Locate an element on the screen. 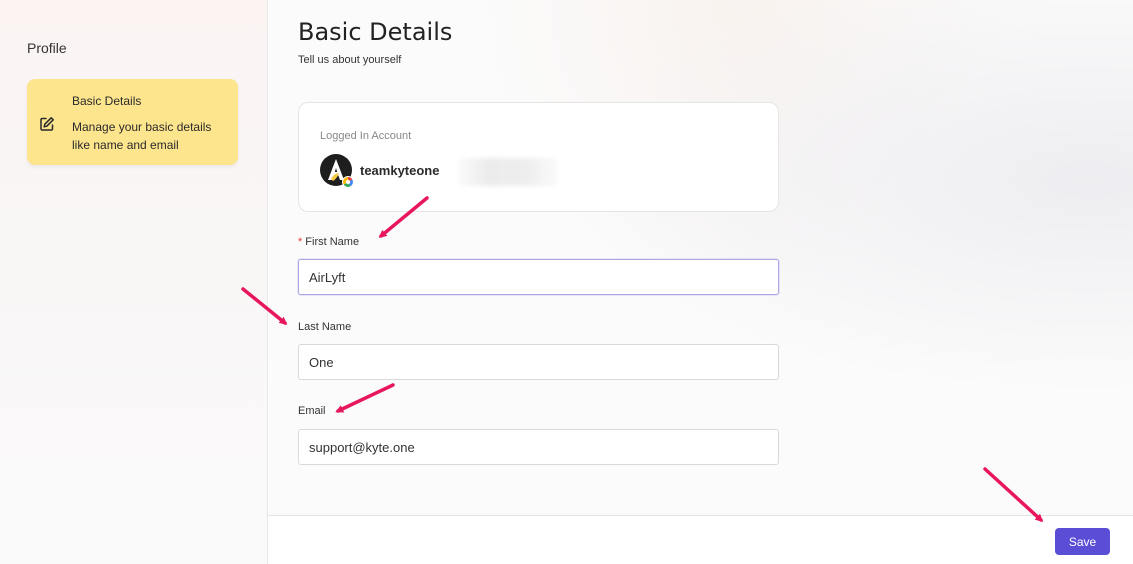  sidebar-item-title: Basic Details is located at coordinates (107, 101).